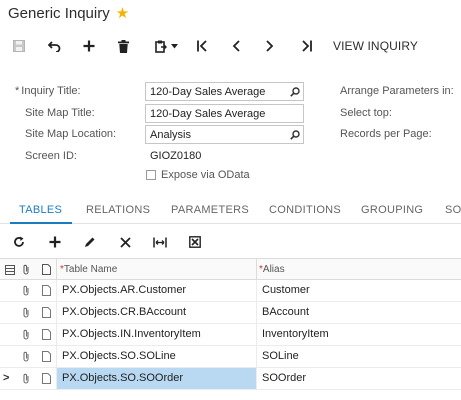 The height and width of the screenshot is (400, 461). I want to click on refresh-button, so click(19, 242).